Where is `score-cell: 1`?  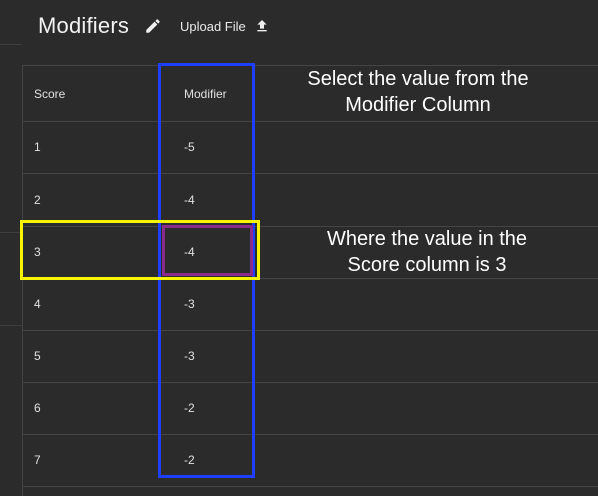
score-cell: 1 is located at coordinates (37, 147).